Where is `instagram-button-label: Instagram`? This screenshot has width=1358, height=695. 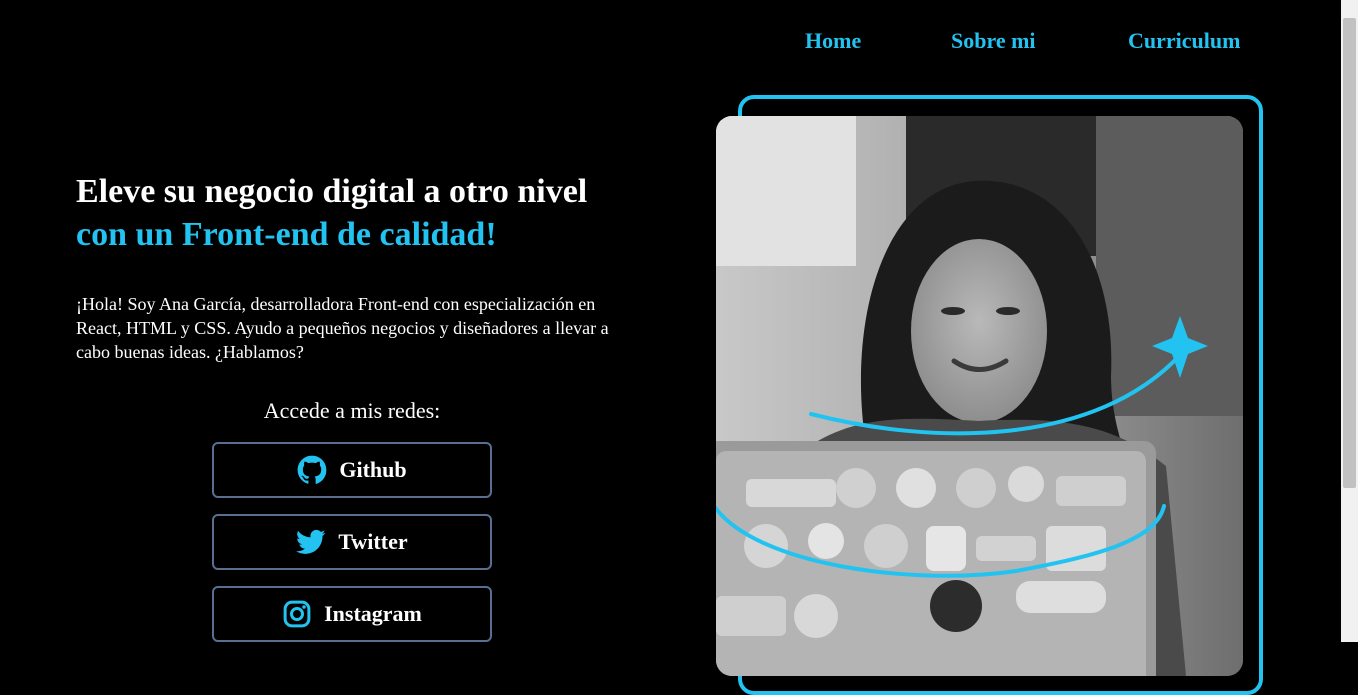 instagram-button-label: Instagram is located at coordinates (373, 613).